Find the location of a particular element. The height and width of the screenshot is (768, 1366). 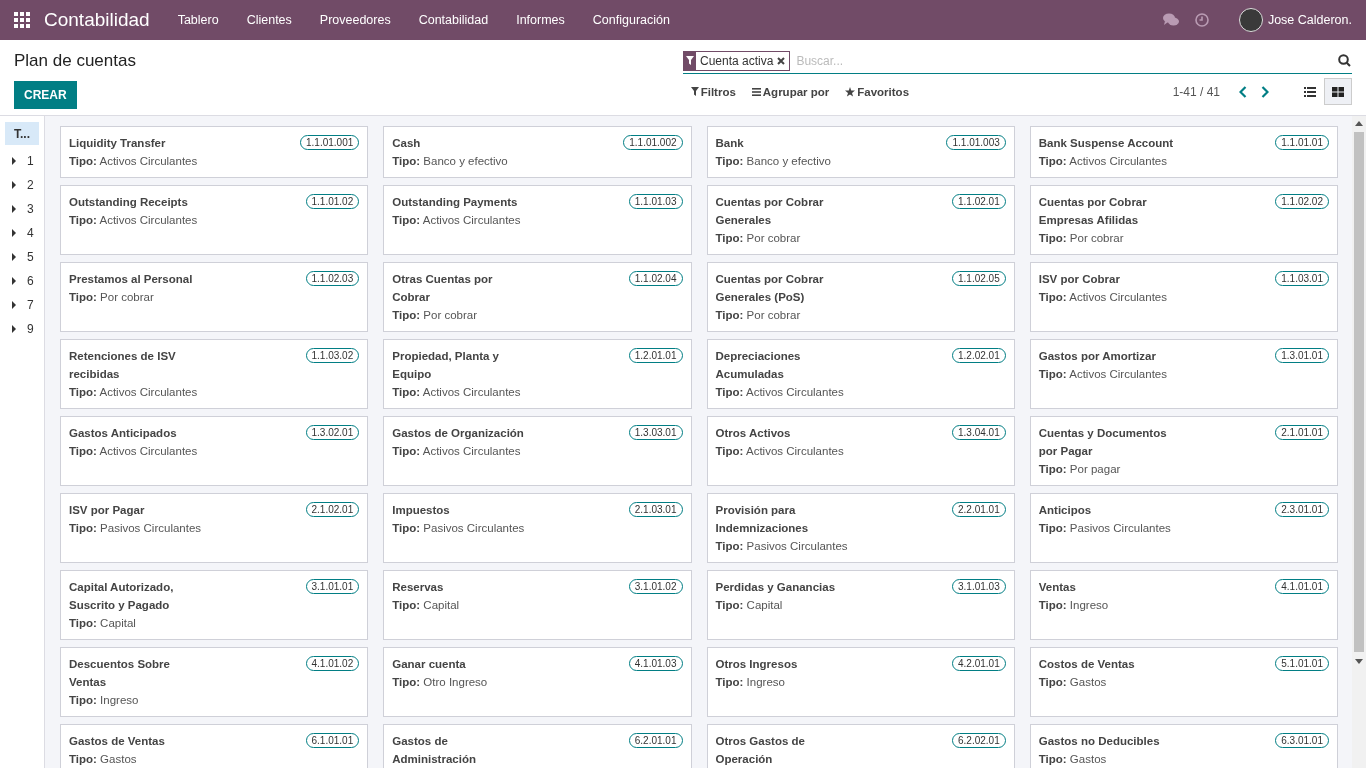

account-card: ISV por Cobrar 1.1.03.01 Tipo: Activos Circulantes is located at coordinates (1183, 297).